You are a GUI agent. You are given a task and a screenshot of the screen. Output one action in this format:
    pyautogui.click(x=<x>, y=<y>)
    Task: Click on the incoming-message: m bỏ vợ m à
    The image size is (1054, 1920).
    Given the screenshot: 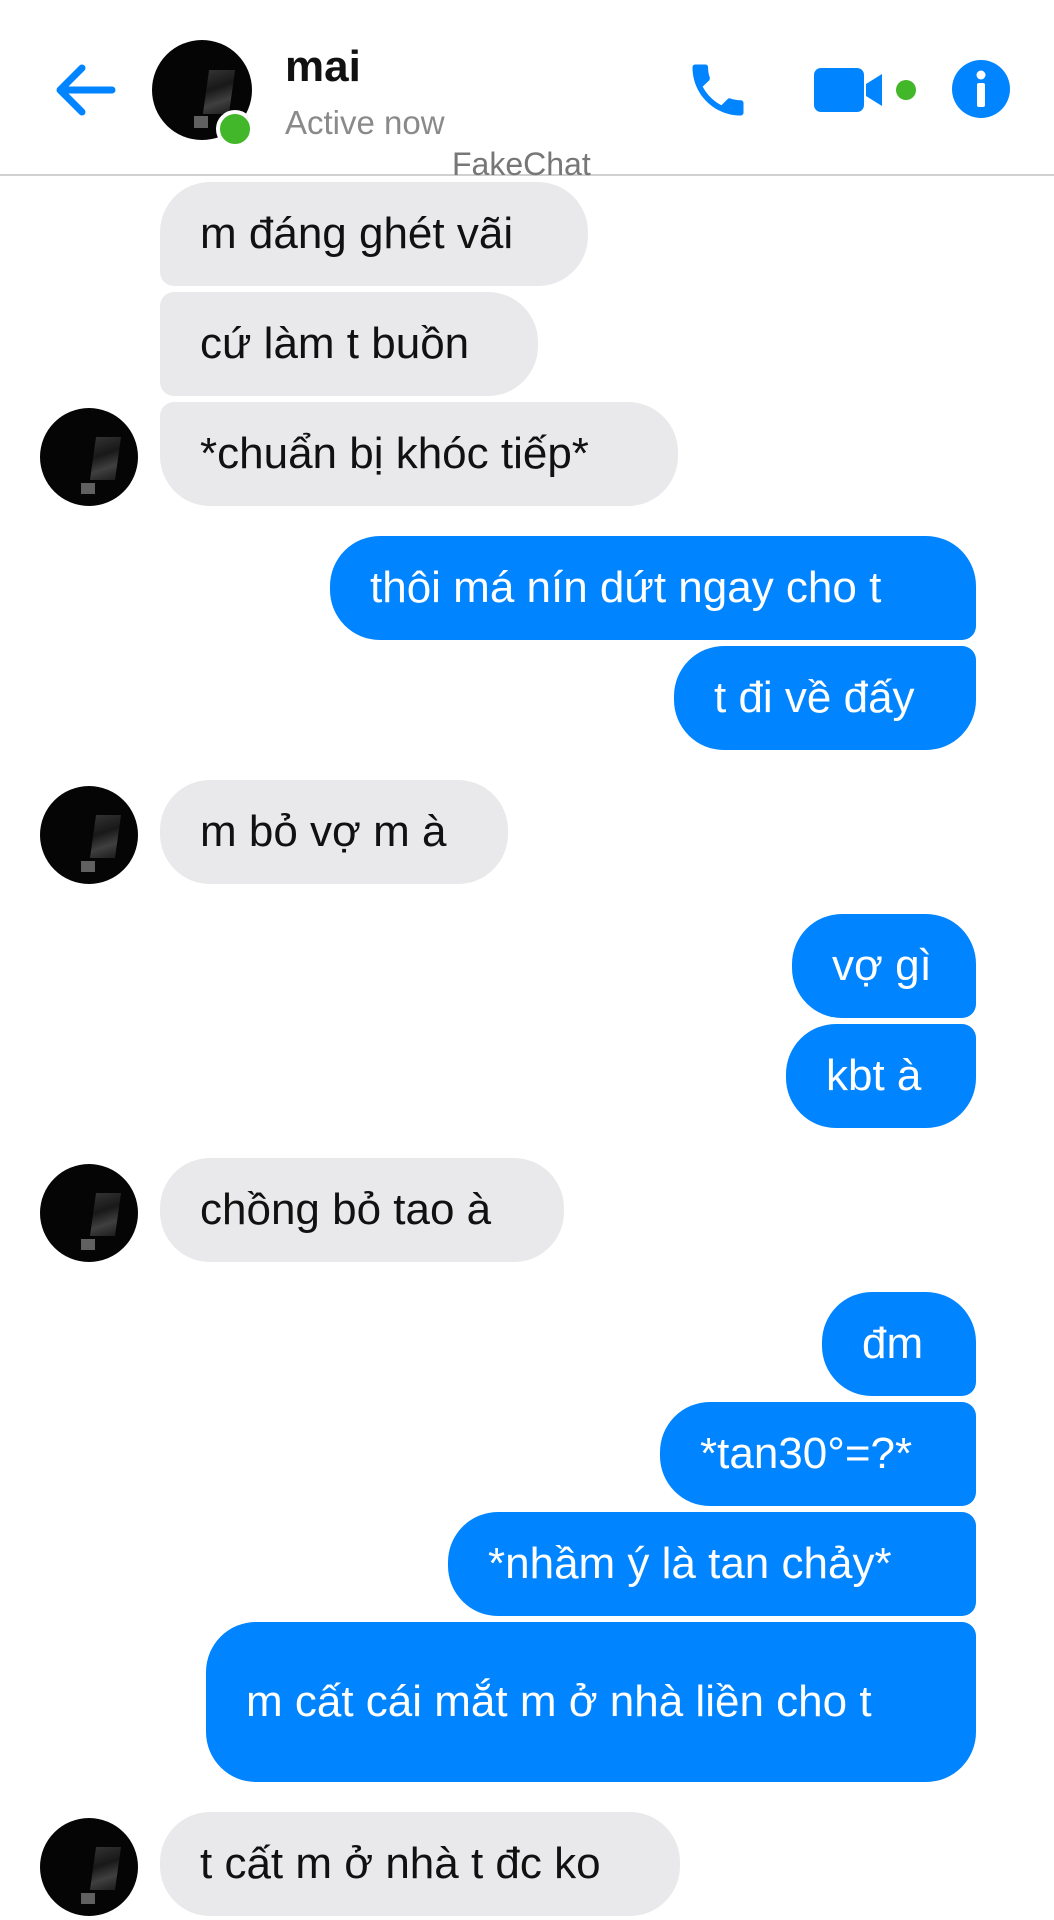 What is the action you would take?
    pyautogui.click(x=334, y=832)
    